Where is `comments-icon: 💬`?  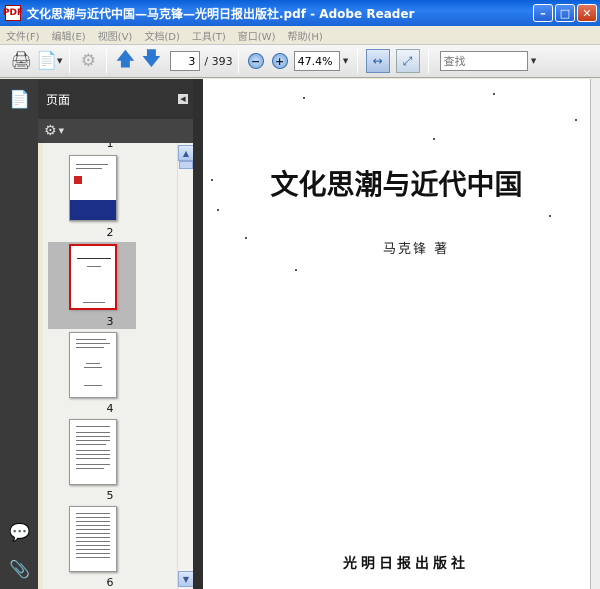
comments-icon: 💬 is located at coordinates (20, 533).